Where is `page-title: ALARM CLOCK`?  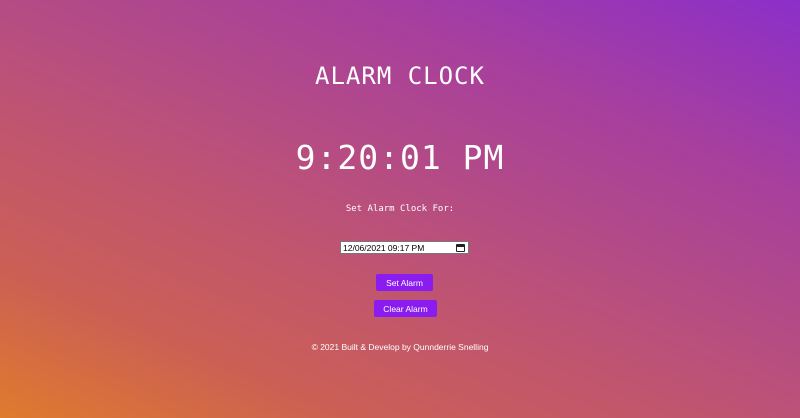 page-title: ALARM CLOCK is located at coordinates (400, 76).